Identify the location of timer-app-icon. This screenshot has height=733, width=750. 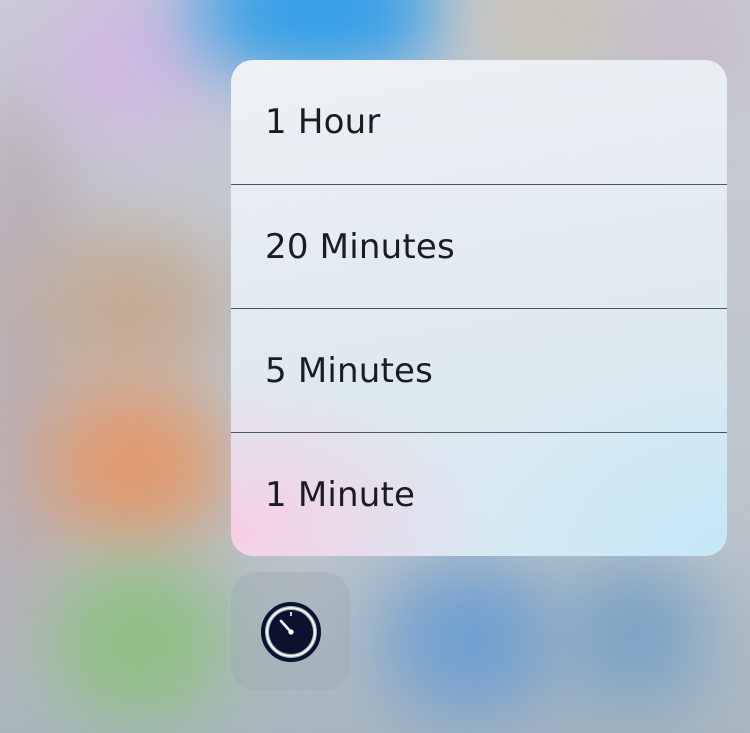
(290, 631).